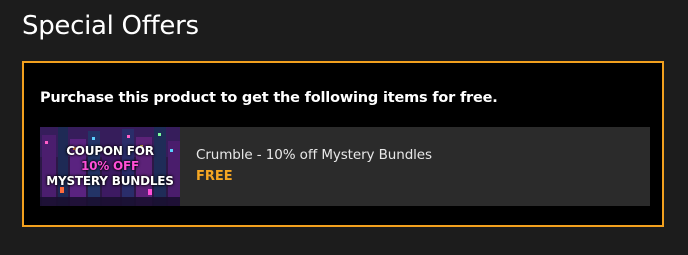 Image resolution: width=688 pixels, height=255 pixels. What do you see at coordinates (306, 166) in the screenshot?
I see `offer-item-info: Crumble - 10% off Mystery Bundles FREE` at bounding box center [306, 166].